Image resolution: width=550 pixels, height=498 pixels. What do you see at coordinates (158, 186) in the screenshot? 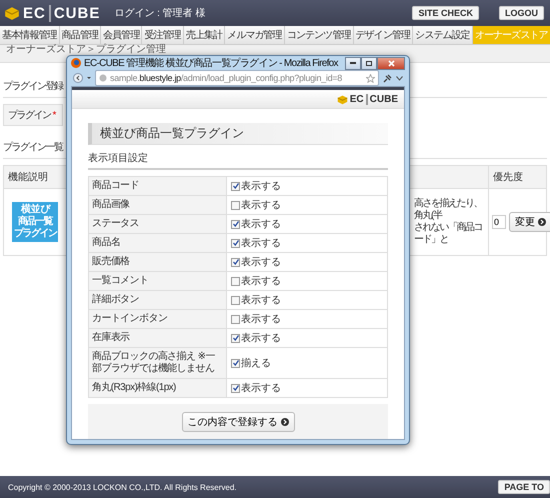
I see `setting-label: 商品コード` at bounding box center [158, 186].